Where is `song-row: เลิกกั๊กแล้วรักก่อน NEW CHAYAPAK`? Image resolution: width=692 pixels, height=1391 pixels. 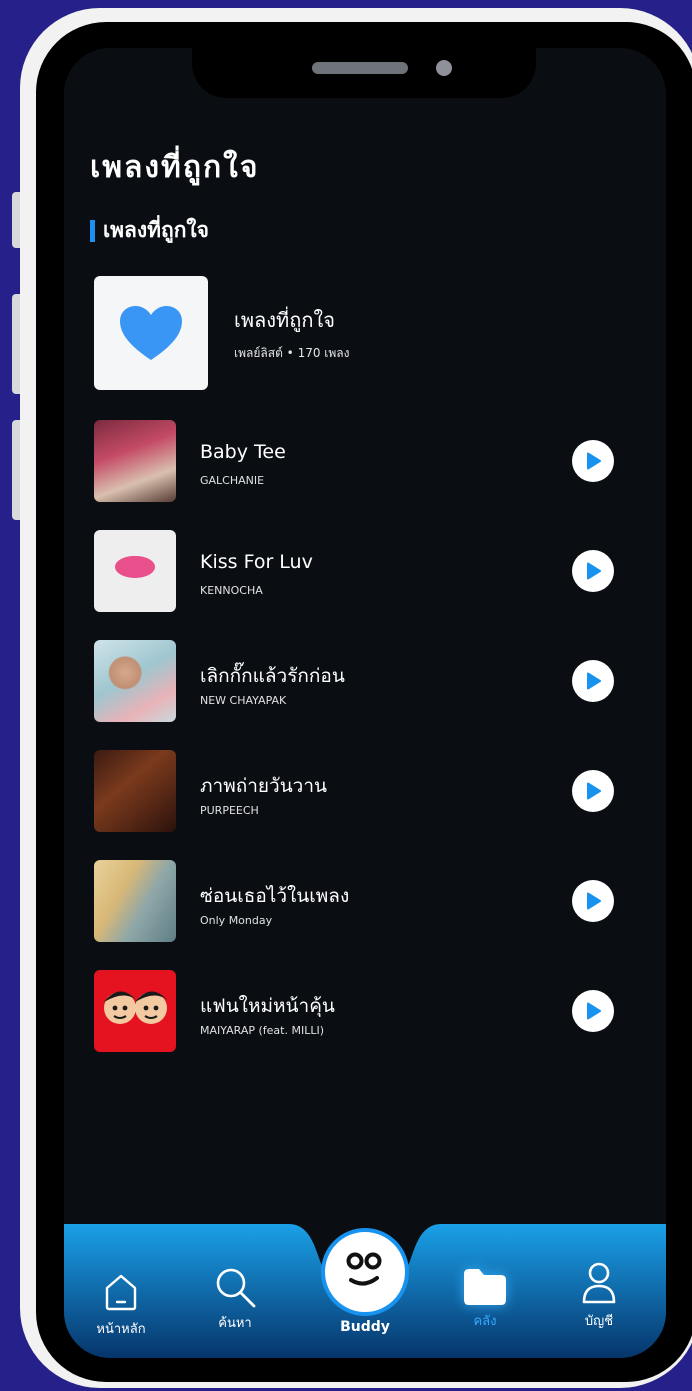
song-row: เลิกกั๊กแล้วรักก่อน NEW CHAYAPAK is located at coordinates (359, 695).